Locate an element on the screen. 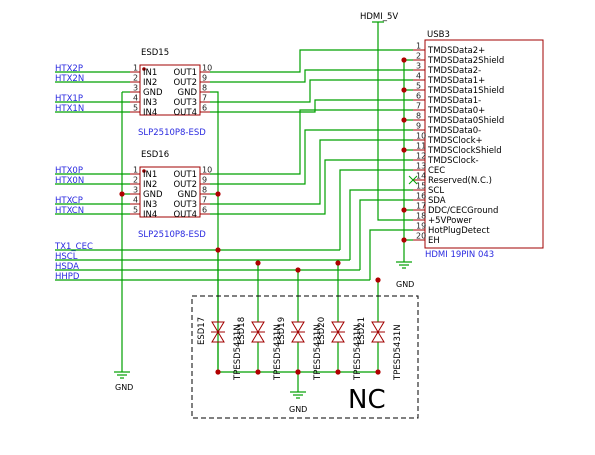  usb3-pin-name: TMDSData1Shield is located at coordinates (465, 91).